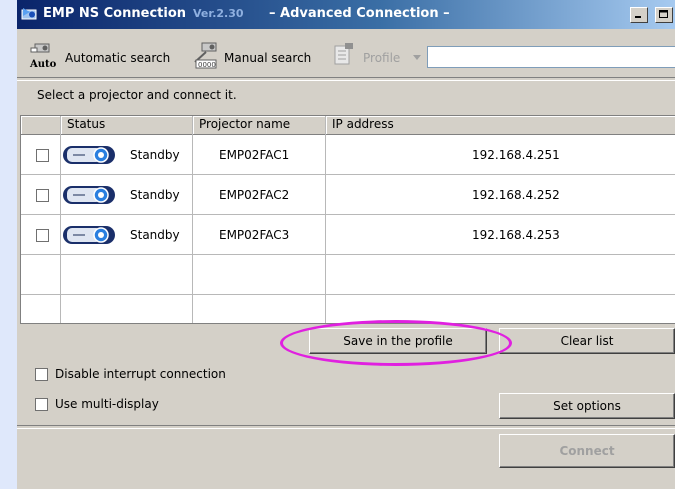 This screenshot has height=489, width=675. I want to click on minimize-icon, so click(638, 17).